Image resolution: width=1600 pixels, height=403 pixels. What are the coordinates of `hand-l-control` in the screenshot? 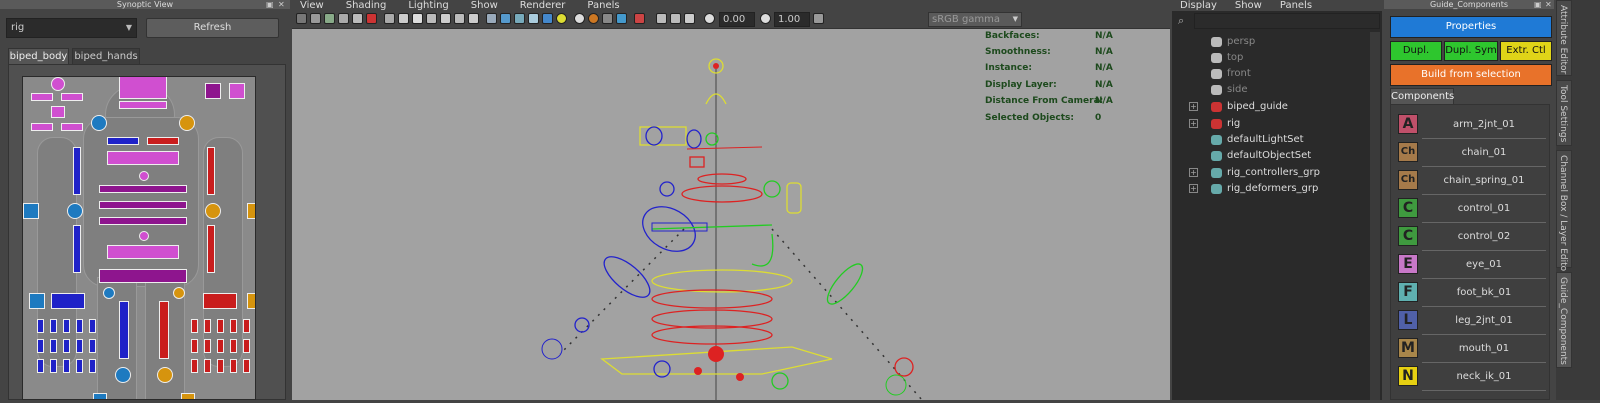 It's located at (220, 301).